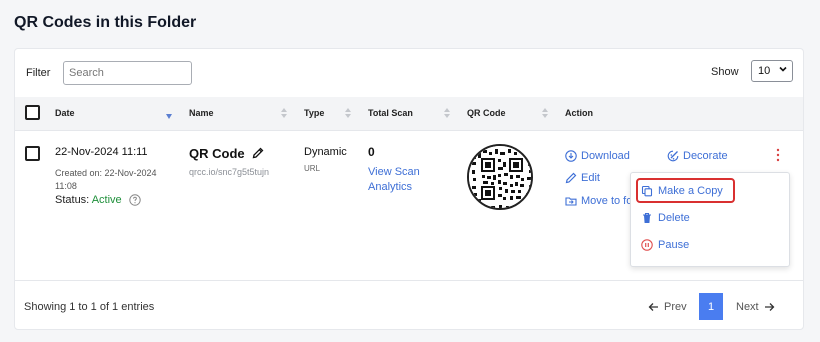 The image size is (820, 342). What do you see at coordinates (571, 201) in the screenshot?
I see `folder-move-icon` at bounding box center [571, 201].